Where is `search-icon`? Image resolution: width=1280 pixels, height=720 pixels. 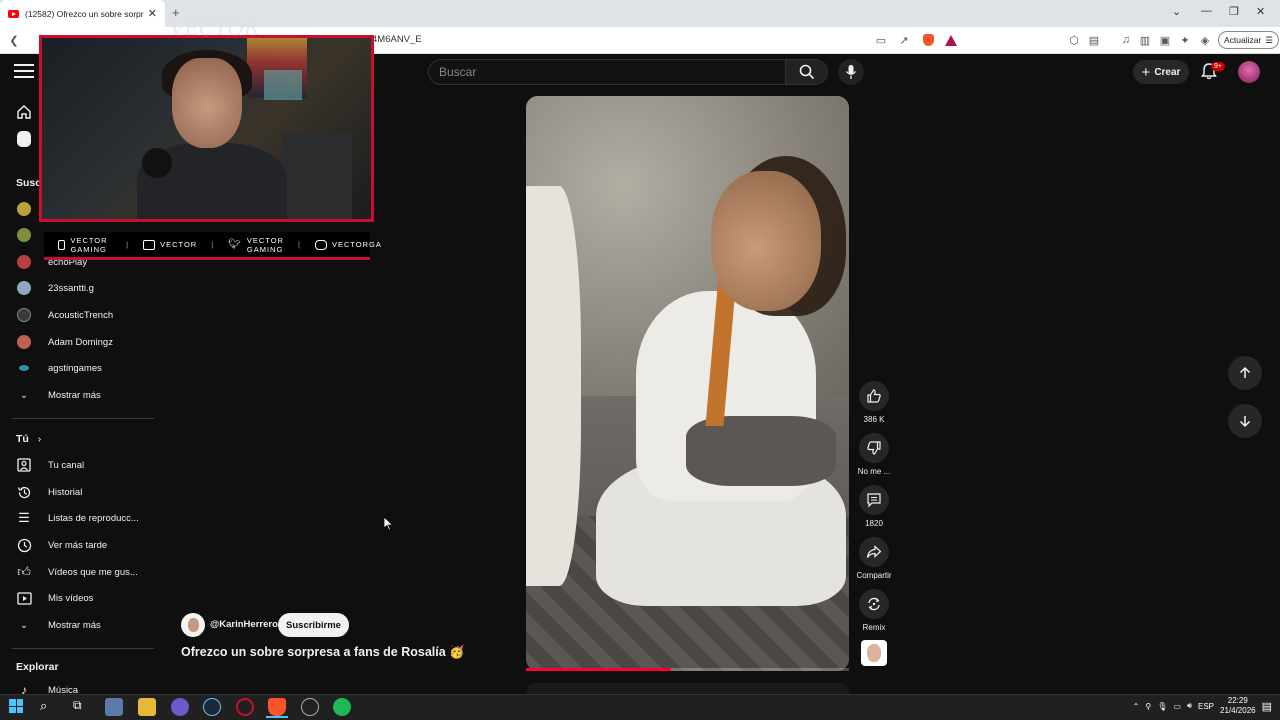
search-icon is located at coordinates (806, 72).